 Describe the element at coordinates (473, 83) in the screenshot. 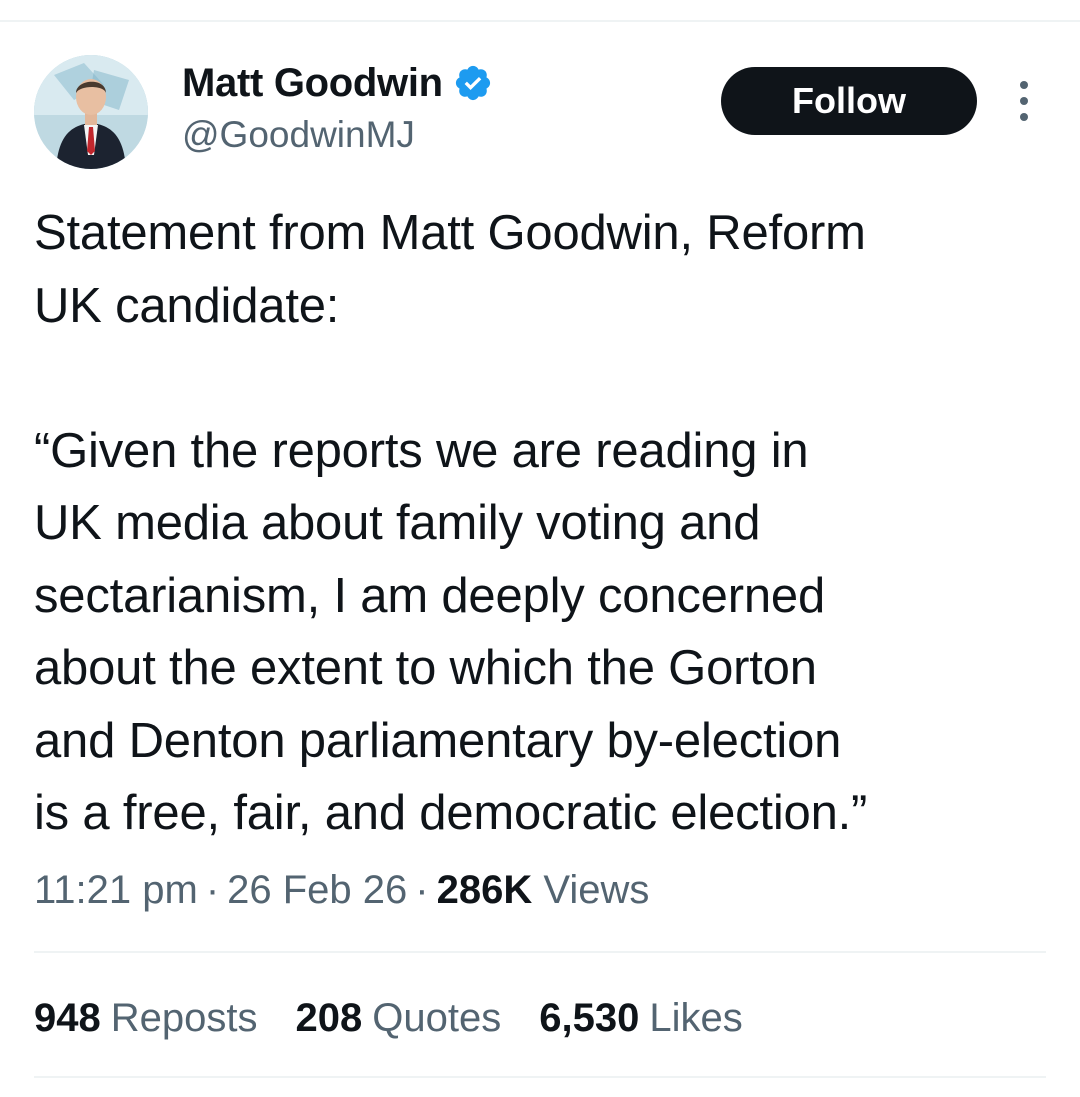

I see `verified-badge-icon` at that location.